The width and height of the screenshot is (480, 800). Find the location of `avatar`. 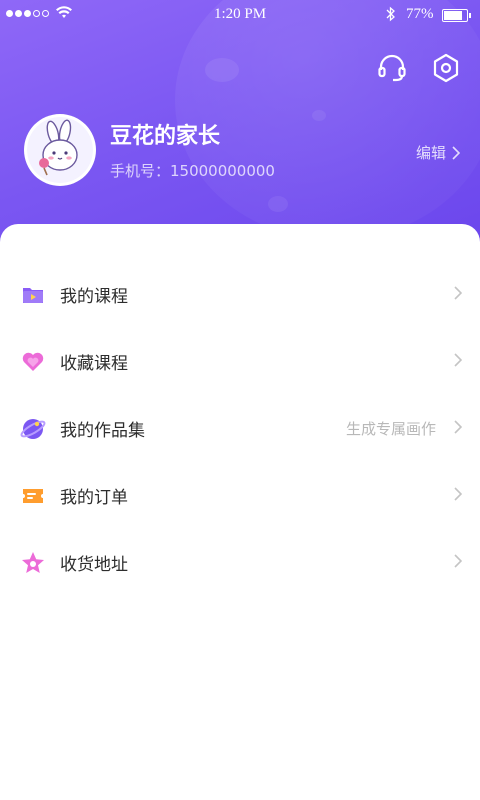

avatar is located at coordinates (60, 150).